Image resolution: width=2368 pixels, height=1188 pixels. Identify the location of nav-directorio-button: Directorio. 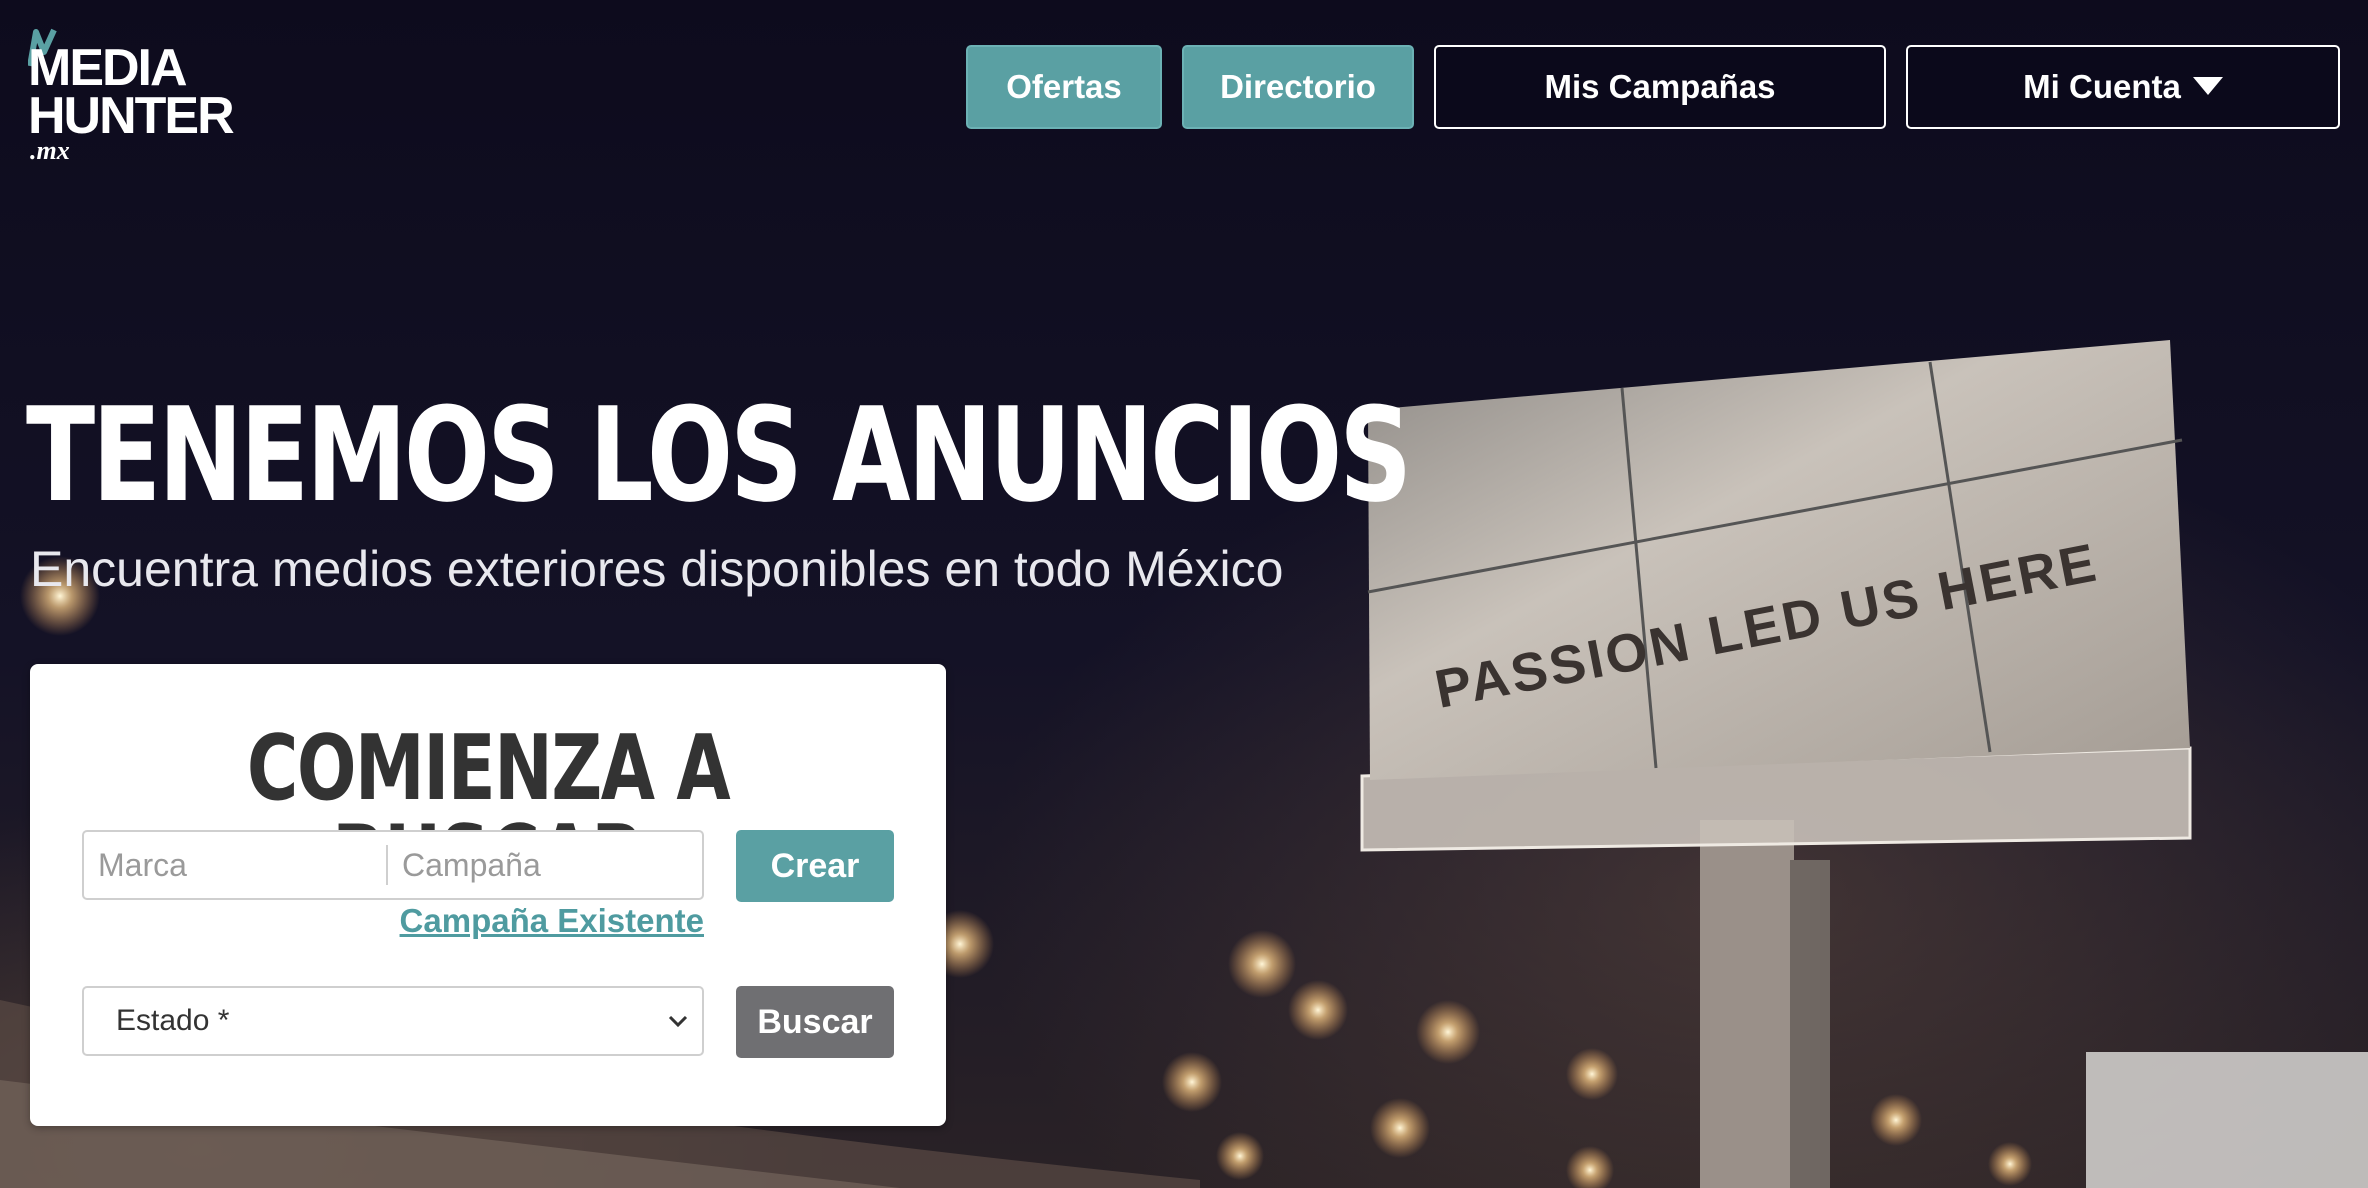
(1298, 87).